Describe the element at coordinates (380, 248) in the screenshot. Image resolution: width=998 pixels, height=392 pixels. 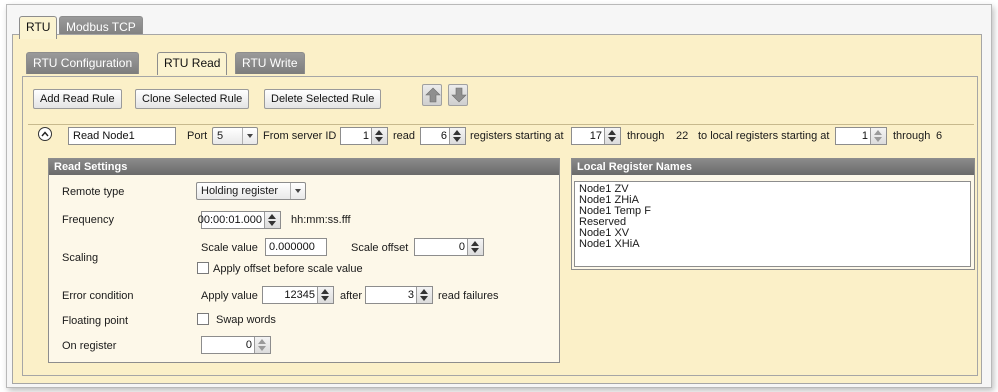
I see `scale-offset-label: Scale offset` at that location.